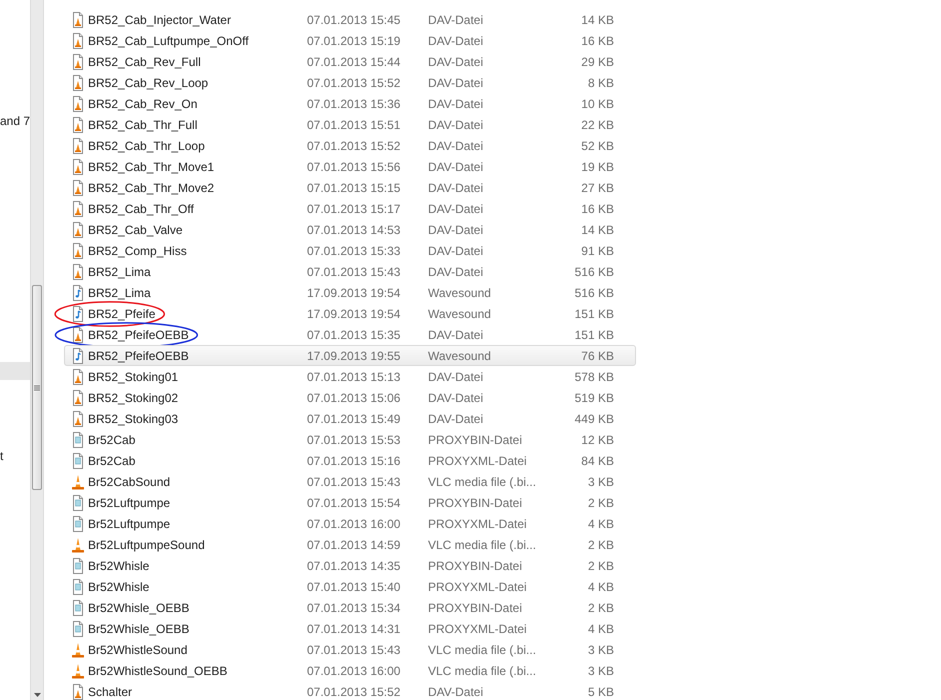  Describe the element at coordinates (354, 83) in the screenshot. I see `date-modified: 07.01.2013 15:52` at that location.